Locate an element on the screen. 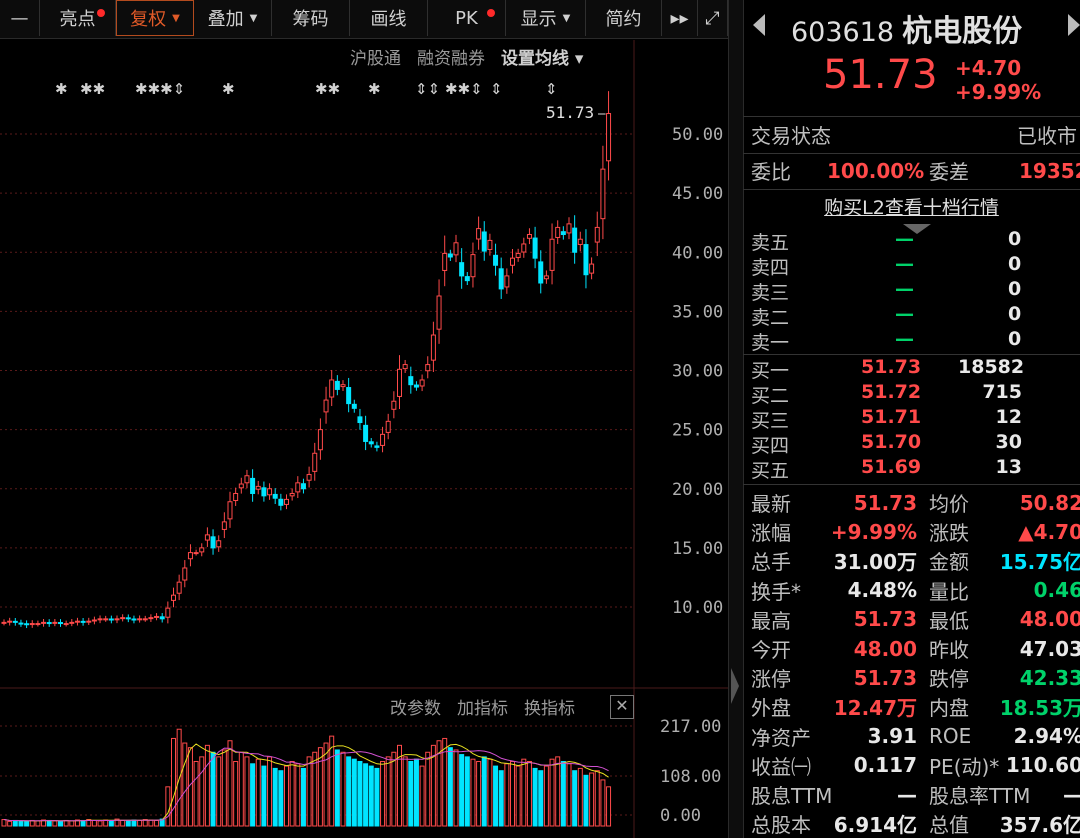 The image size is (1080, 838). toolbar-button-8: 简约 is located at coordinates (624, 18).